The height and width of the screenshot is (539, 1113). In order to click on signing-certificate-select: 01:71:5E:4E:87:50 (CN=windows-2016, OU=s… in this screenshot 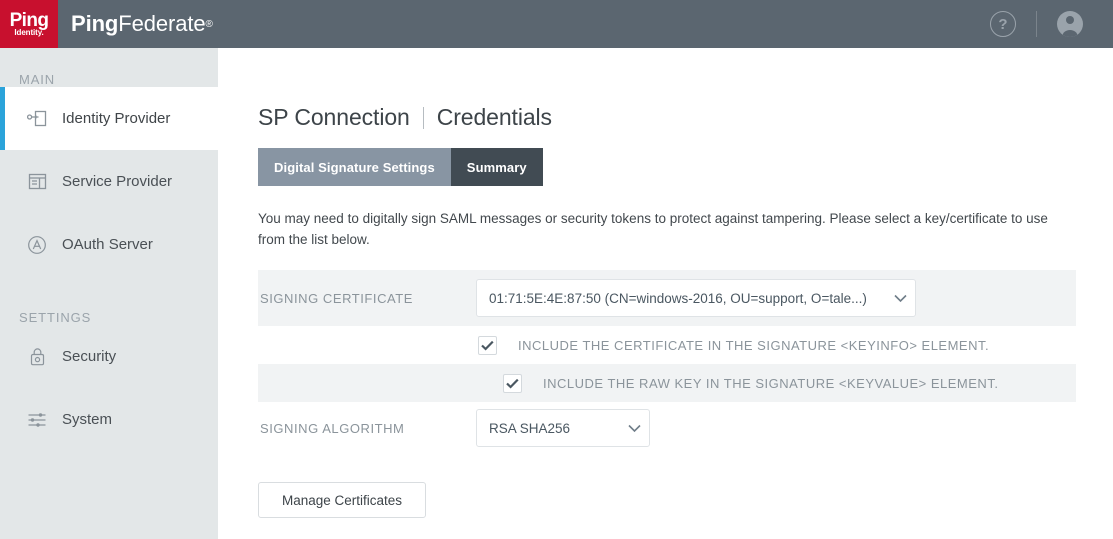, I will do `click(696, 298)`.